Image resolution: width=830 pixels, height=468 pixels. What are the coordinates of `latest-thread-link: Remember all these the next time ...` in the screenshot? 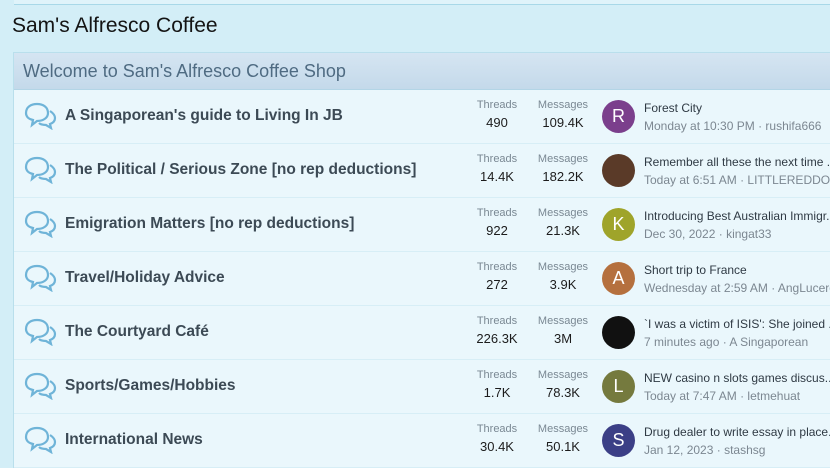 It's located at (737, 162).